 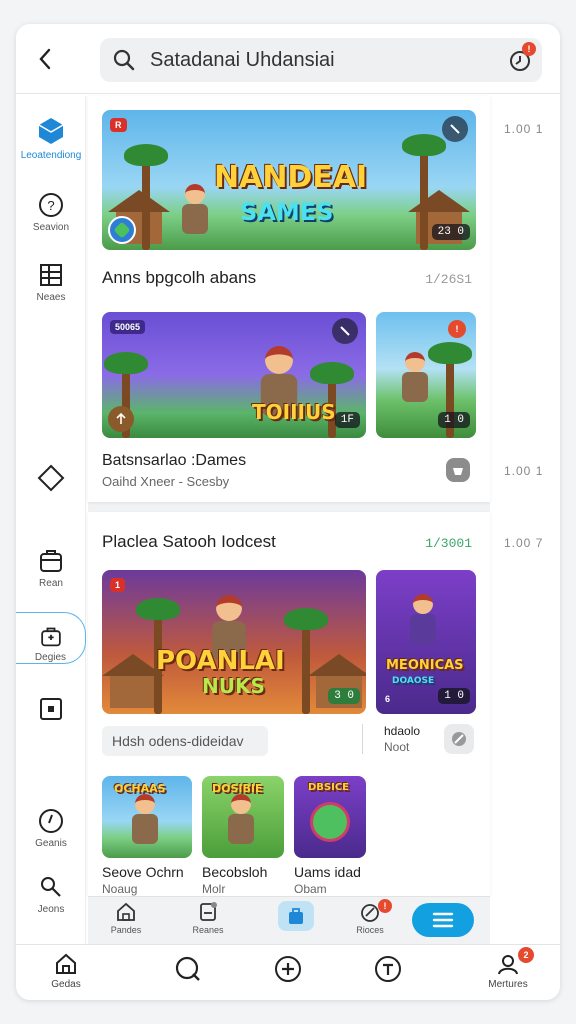 What do you see at coordinates (66, 963) in the screenshot?
I see `home-icon` at bounding box center [66, 963].